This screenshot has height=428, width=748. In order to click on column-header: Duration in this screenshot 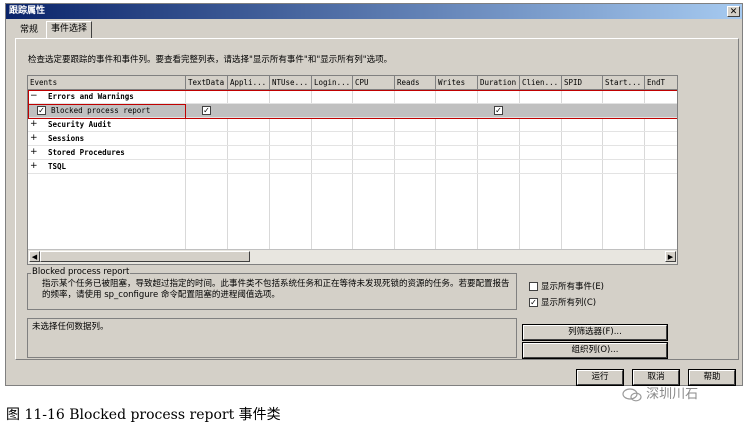, I will do `click(499, 83)`.